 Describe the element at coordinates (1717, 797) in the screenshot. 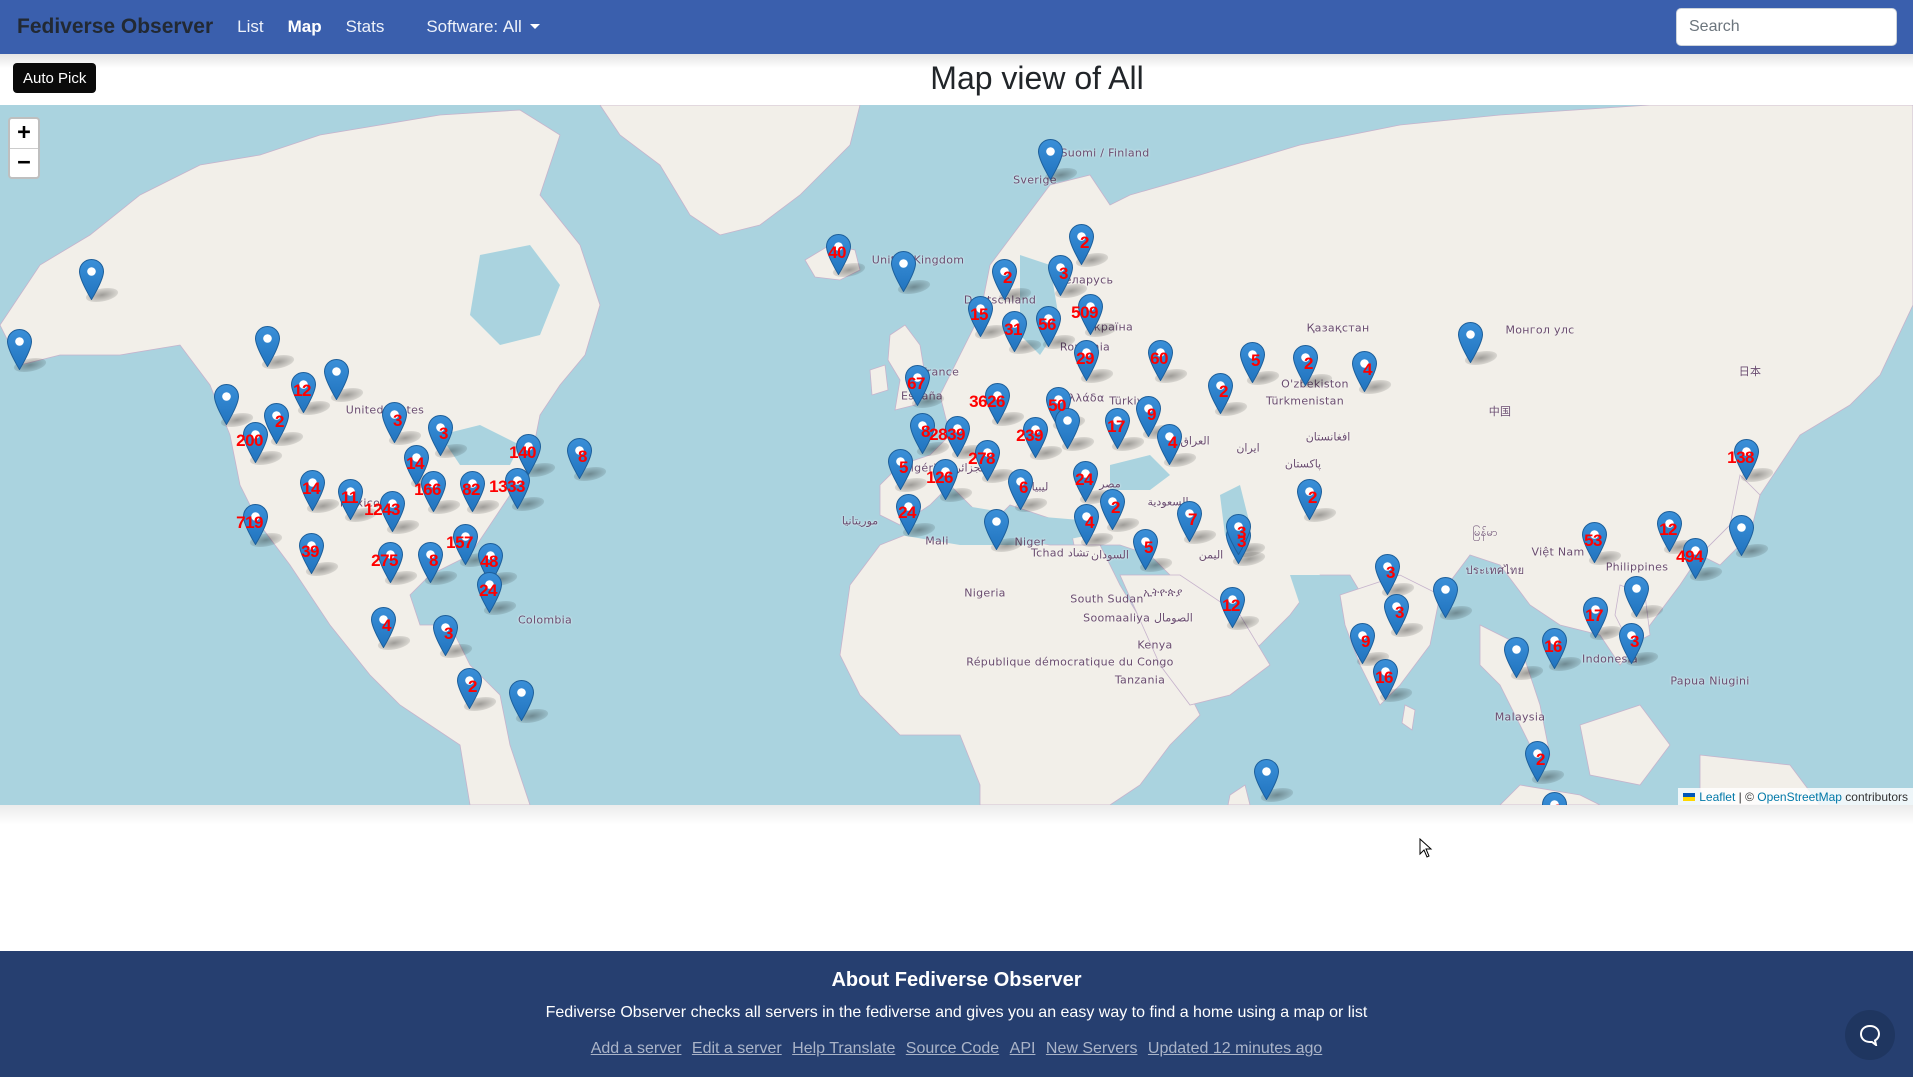

I see `leaflet-link: Leaflet` at that location.